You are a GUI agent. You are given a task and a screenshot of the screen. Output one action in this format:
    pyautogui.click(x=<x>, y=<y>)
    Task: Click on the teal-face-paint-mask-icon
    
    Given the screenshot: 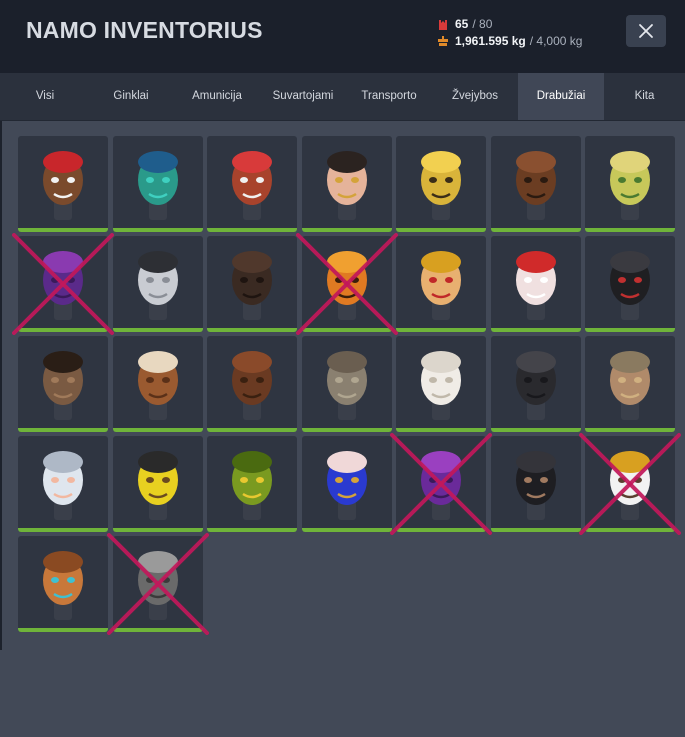 What is the action you would take?
    pyautogui.click(x=157, y=185)
    